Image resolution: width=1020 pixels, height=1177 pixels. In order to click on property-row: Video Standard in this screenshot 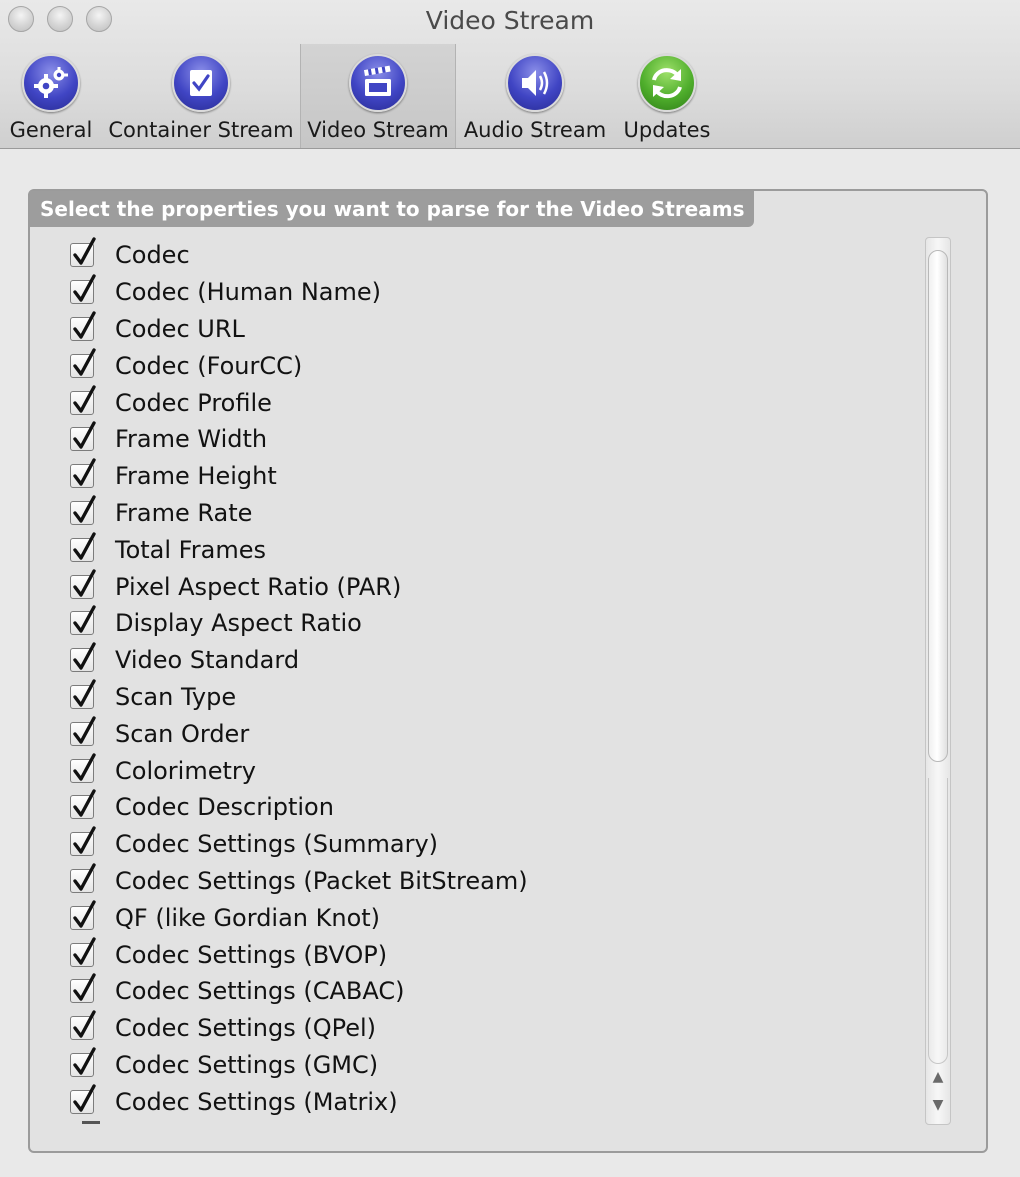, I will do `click(495, 660)`.